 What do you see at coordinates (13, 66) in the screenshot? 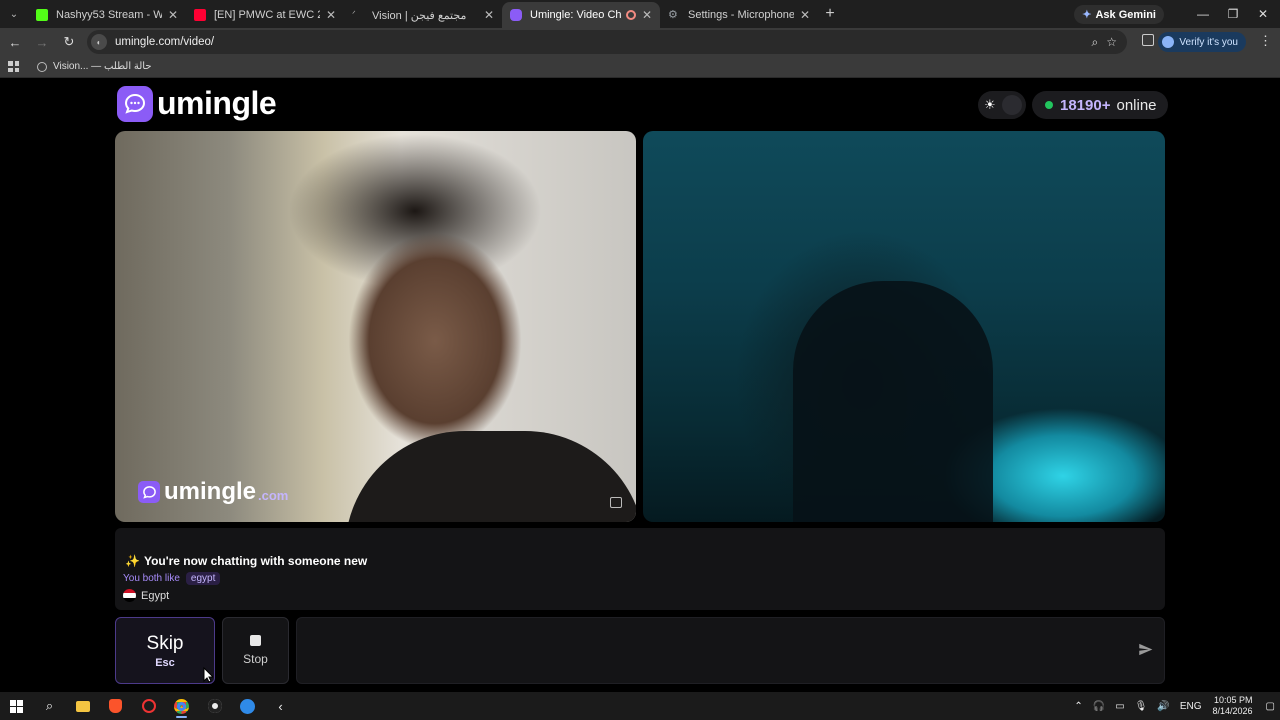
I see `apps-grid-icon` at bounding box center [13, 66].